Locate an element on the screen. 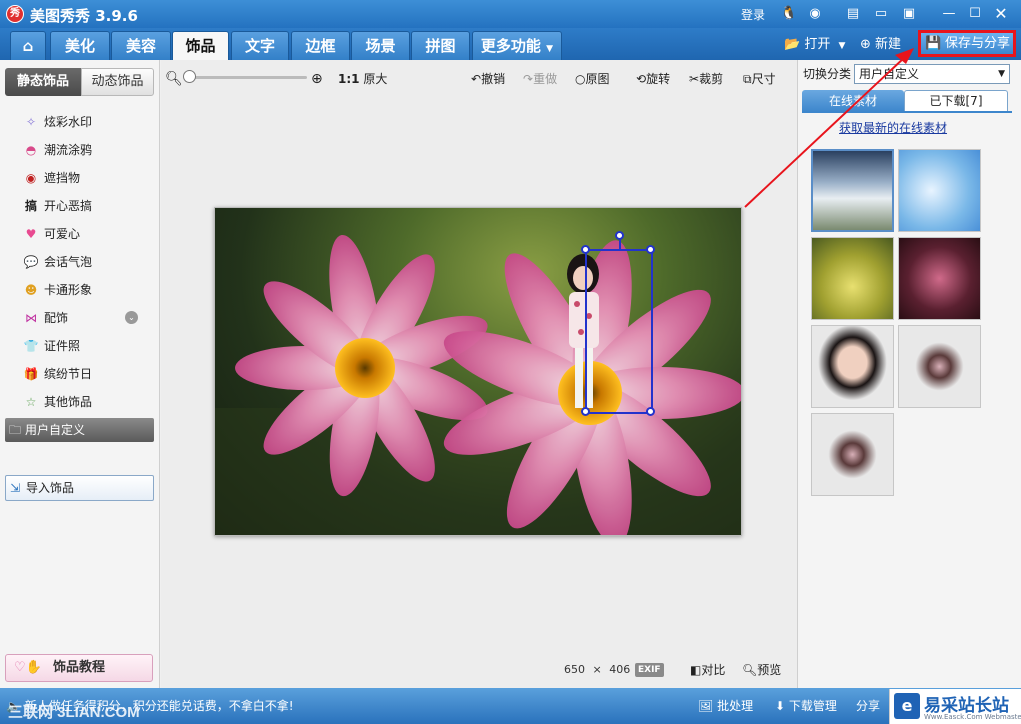  tab-downloaded-materials: 已下载[7] is located at coordinates (956, 101).